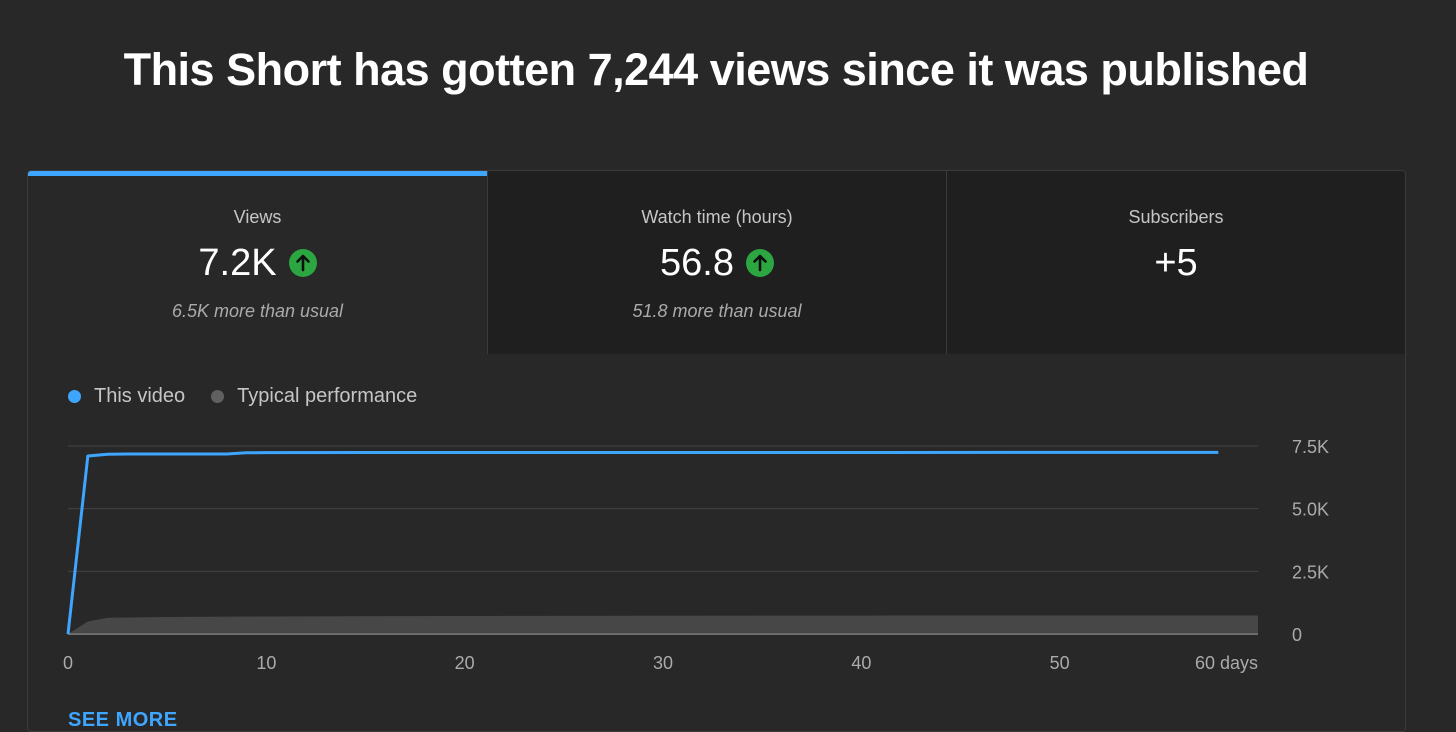 This screenshot has width=1456, height=732. I want to click on x-tick-label: 20, so click(465, 663).